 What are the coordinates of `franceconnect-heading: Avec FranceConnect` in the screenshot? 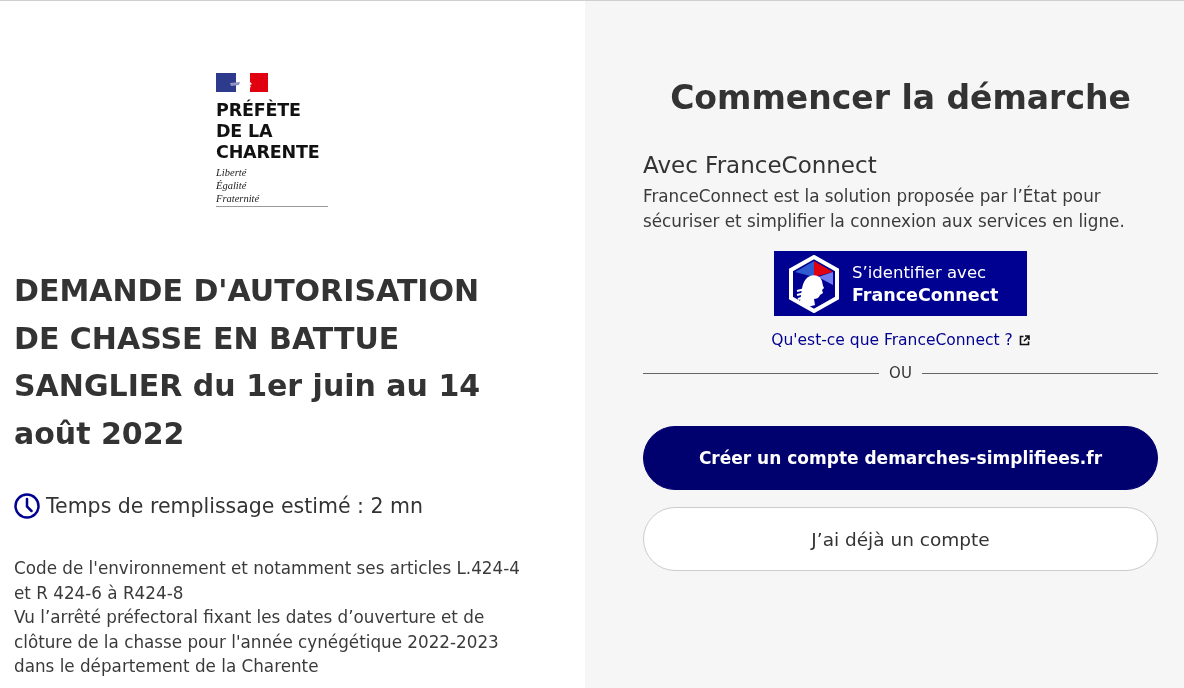 It's located at (760, 165).